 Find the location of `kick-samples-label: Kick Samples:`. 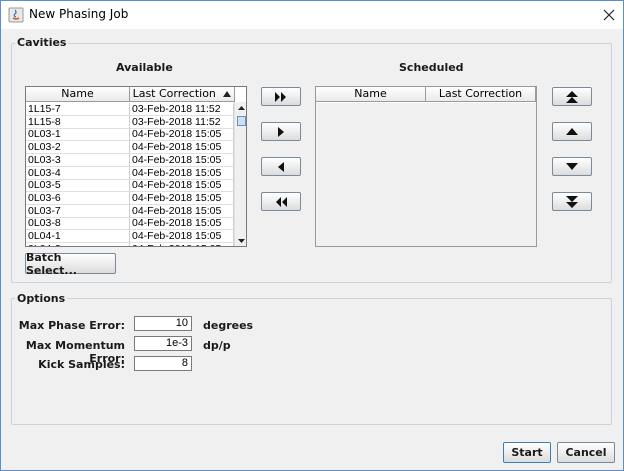

kick-samples-label: Kick Samples: is located at coordinates (81, 364).